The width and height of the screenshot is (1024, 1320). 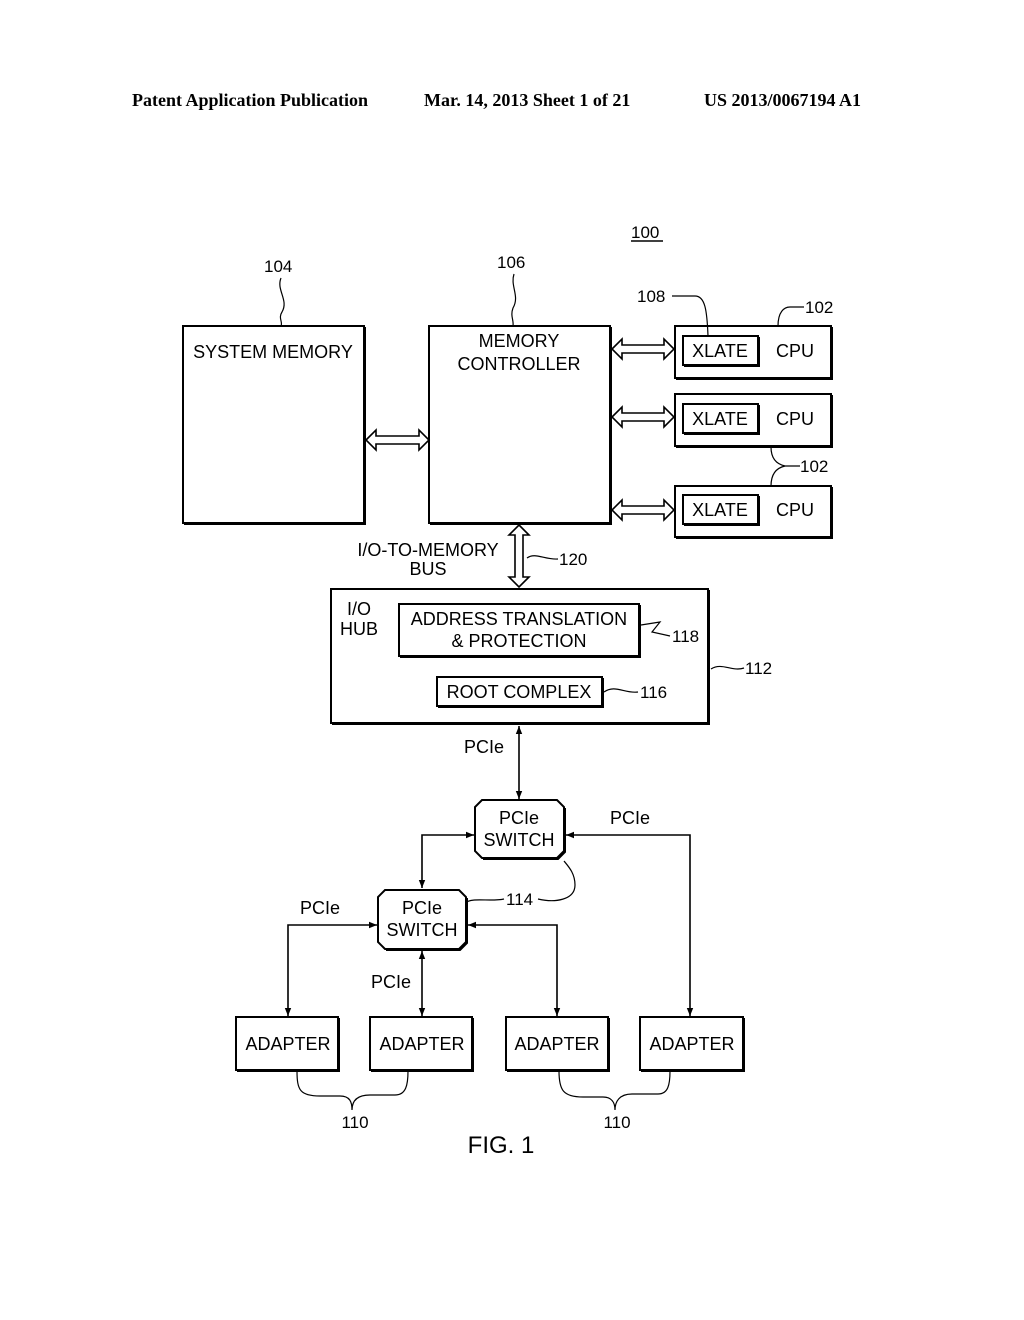 I want to click on adapter-4: ADAPTER, so click(x=692, y=1044).